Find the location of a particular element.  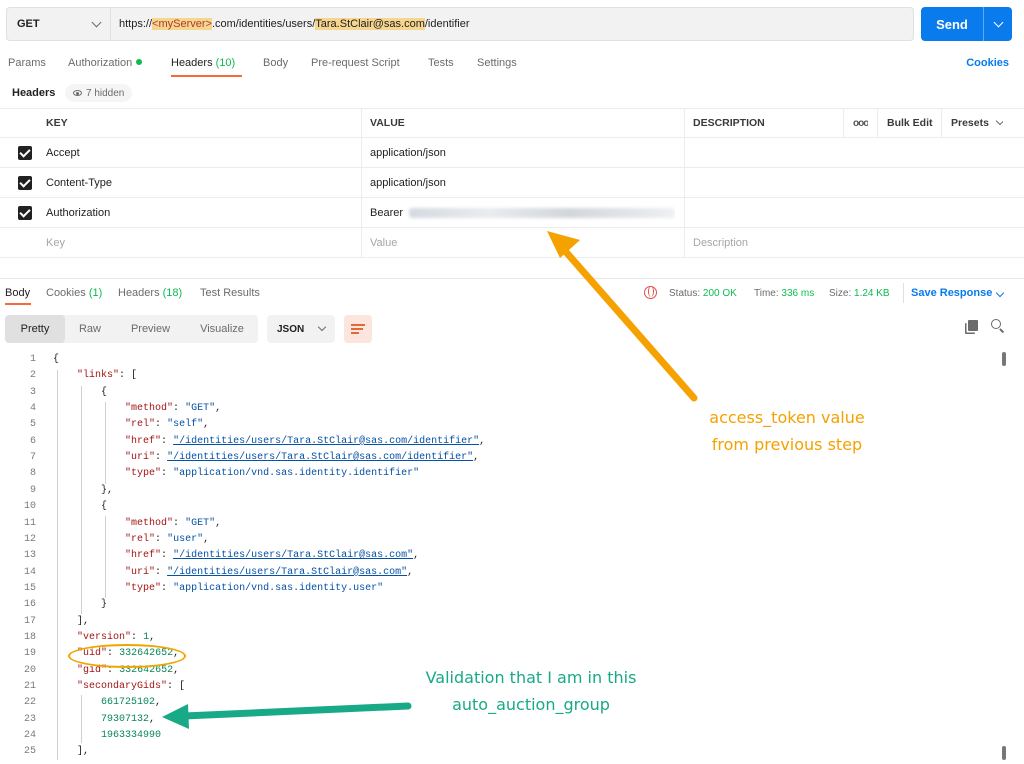

code-line: "secondaryGids": [ is located at coordinates (131, 686).